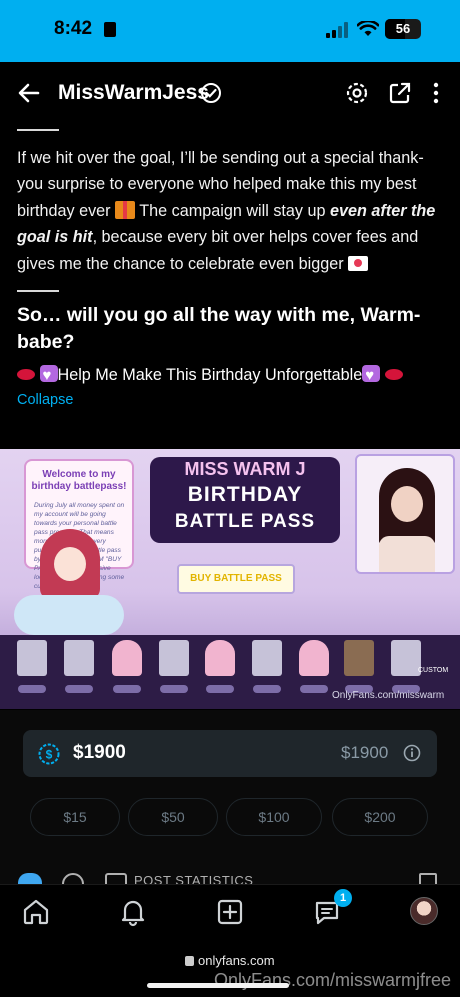 This screenshot has height=997, width=460. Describe the element at coordinates (69, 615) in the screenshot. I see `girl-body` at that location.